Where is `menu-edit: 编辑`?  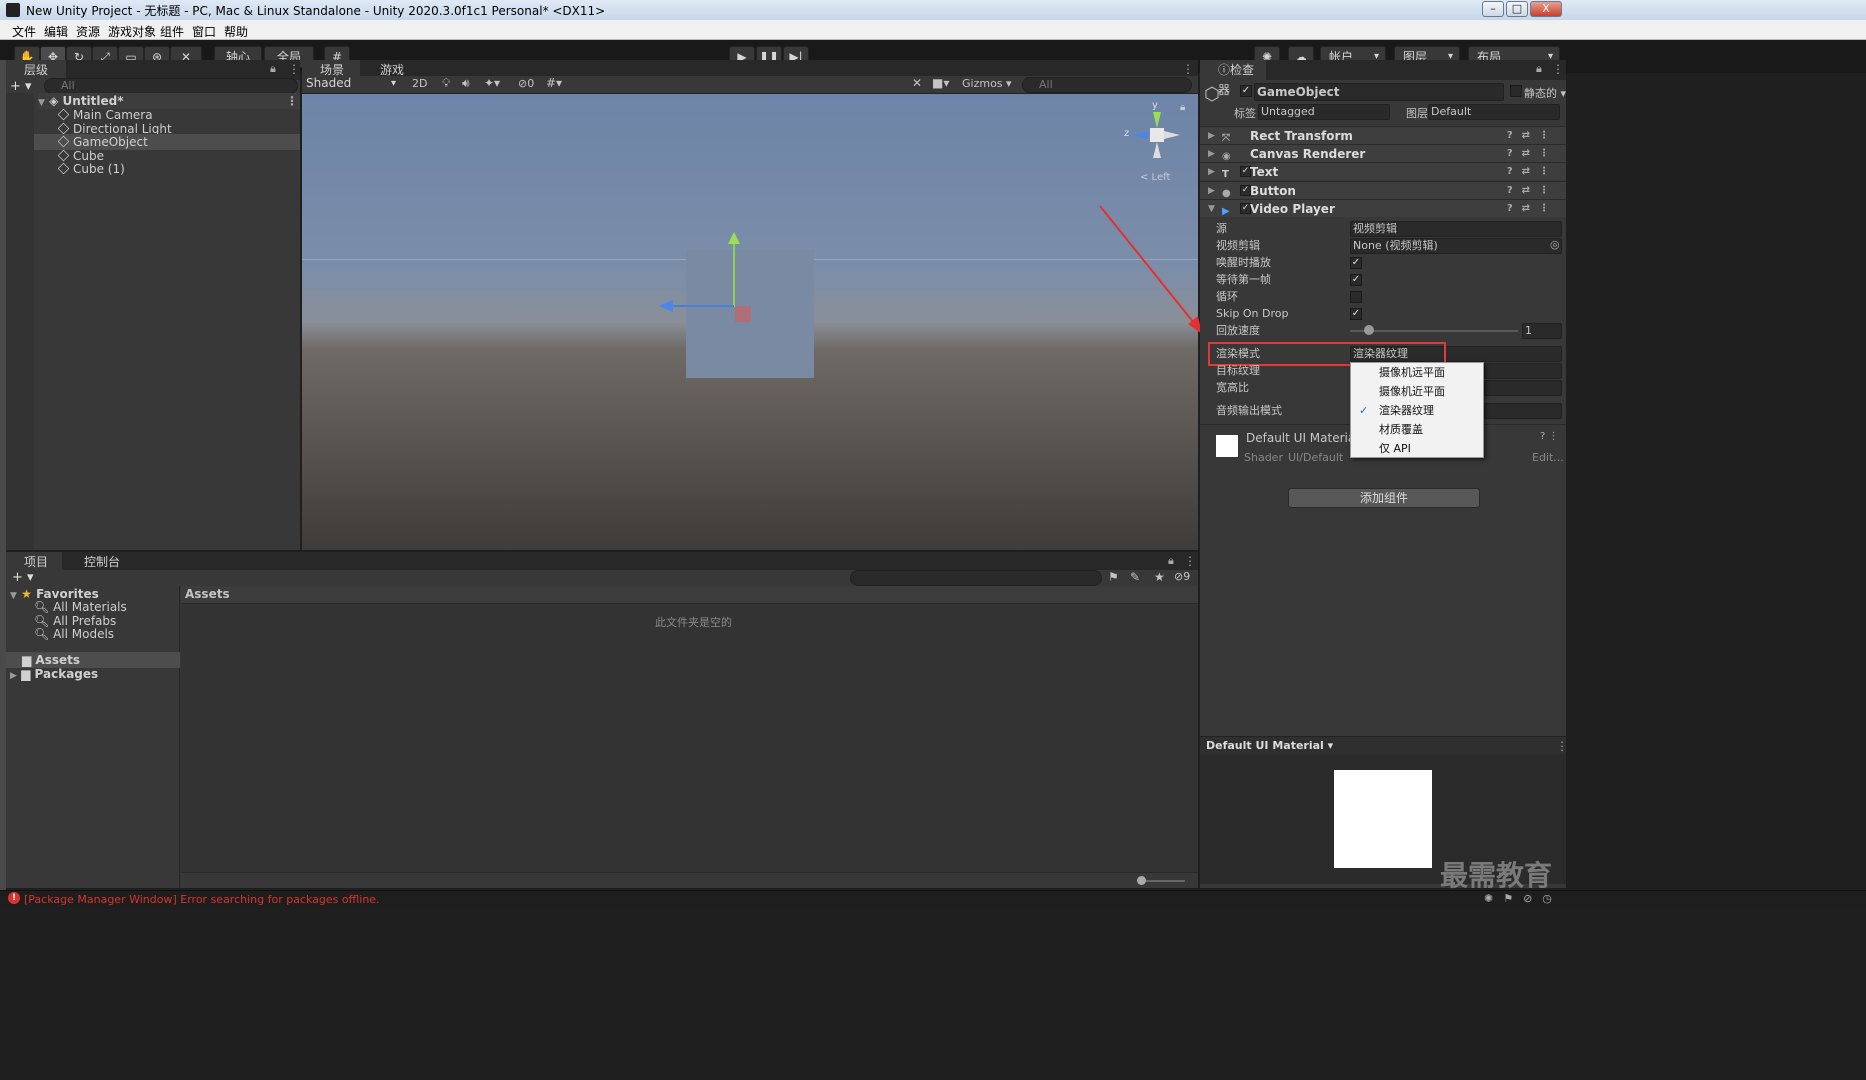 menu-edit: 编辑 is located at coordinates (56, 31).